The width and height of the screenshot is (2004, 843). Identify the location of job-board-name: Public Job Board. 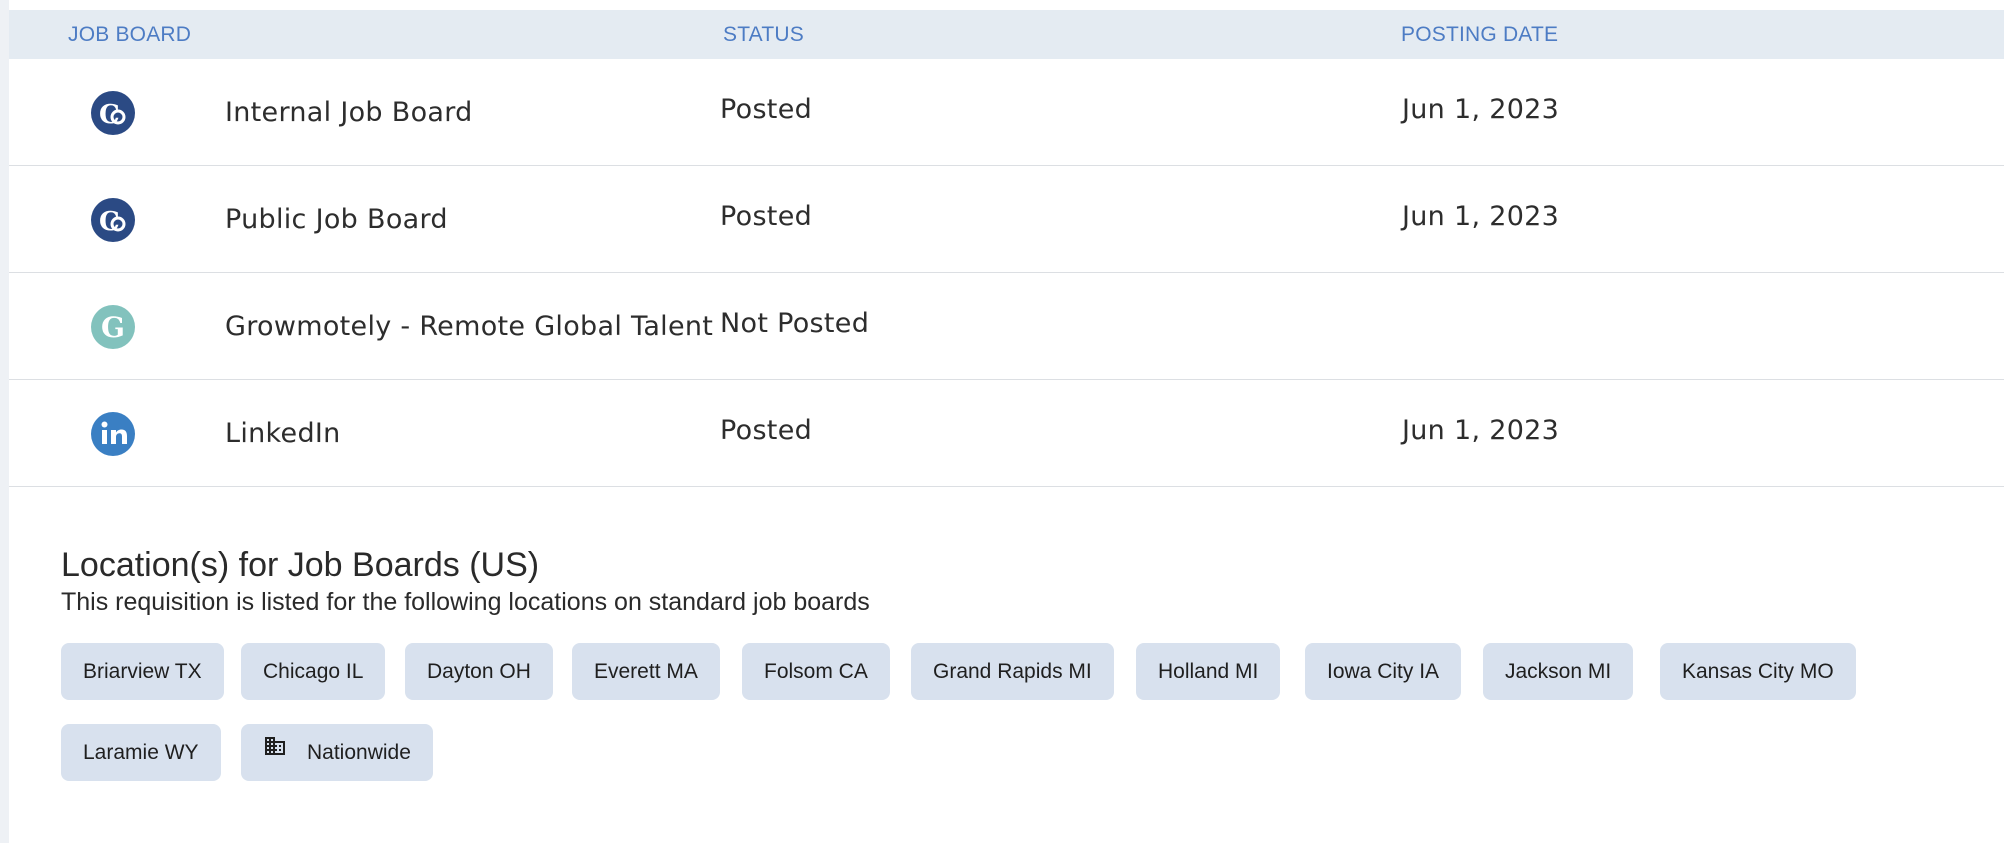
(336, 219).